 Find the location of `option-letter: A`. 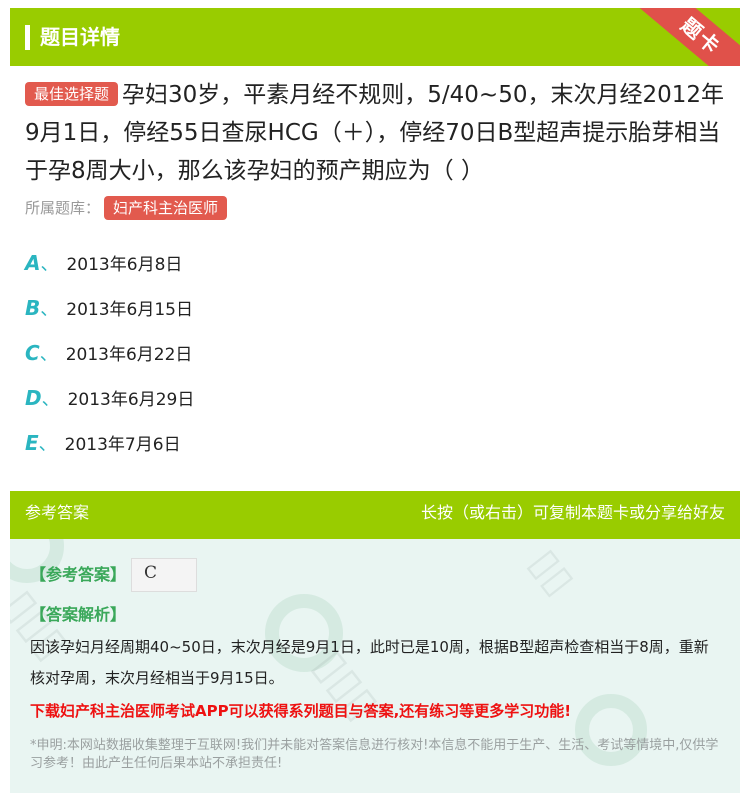

option-letter: A is located at coordinates (33, 263).